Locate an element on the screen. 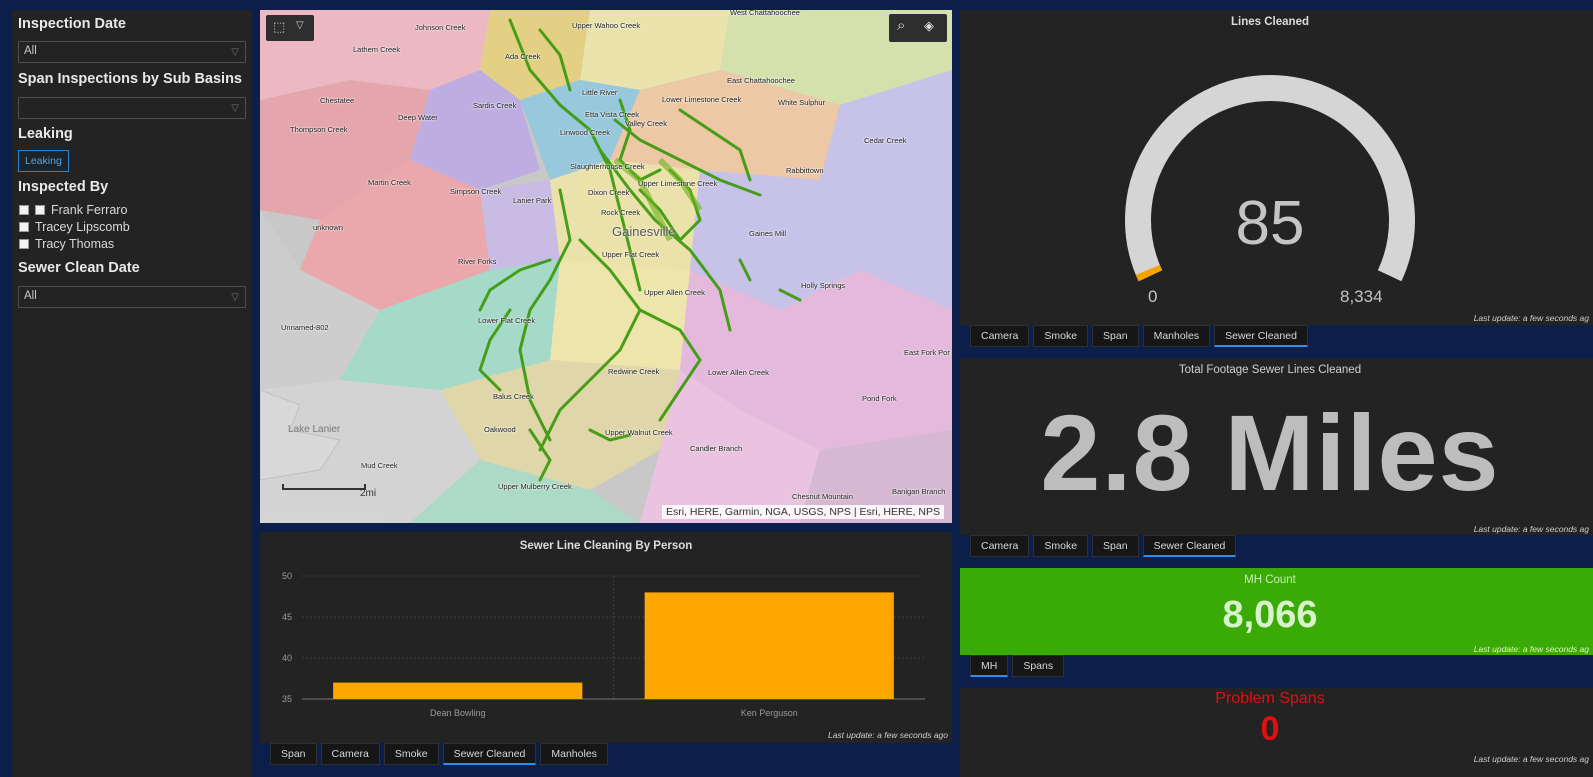 Image resolution: width=1593 pixels, height=777 pixels. basin-label: Mud Creek is located at coordinates (379, 465).